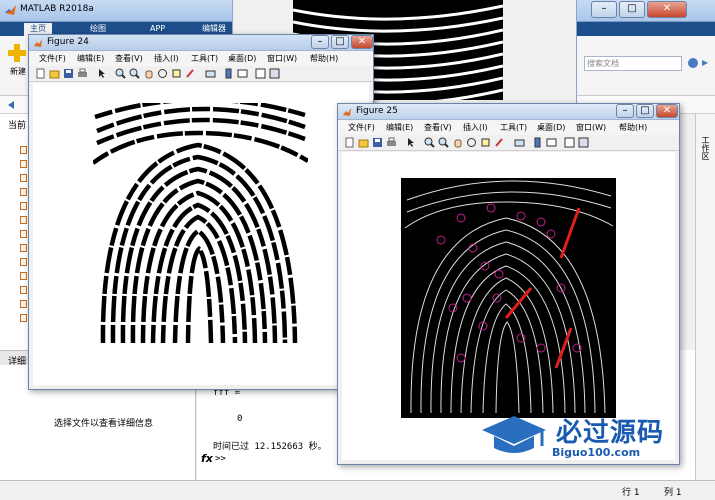 Image resolution: width=715 pixels, height=500 pixels. Describe the element at coordinates (17, 126) in the screenshot. I see `current-folder-label: 当前` at that location.